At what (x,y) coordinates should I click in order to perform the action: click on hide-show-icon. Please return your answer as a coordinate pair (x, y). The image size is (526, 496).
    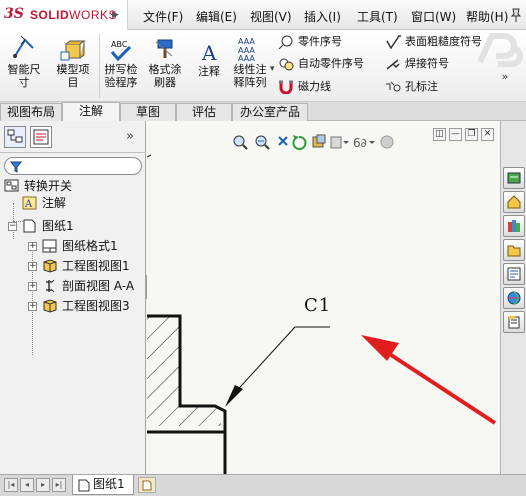
    Looking at the image, I should click on (339, 142).